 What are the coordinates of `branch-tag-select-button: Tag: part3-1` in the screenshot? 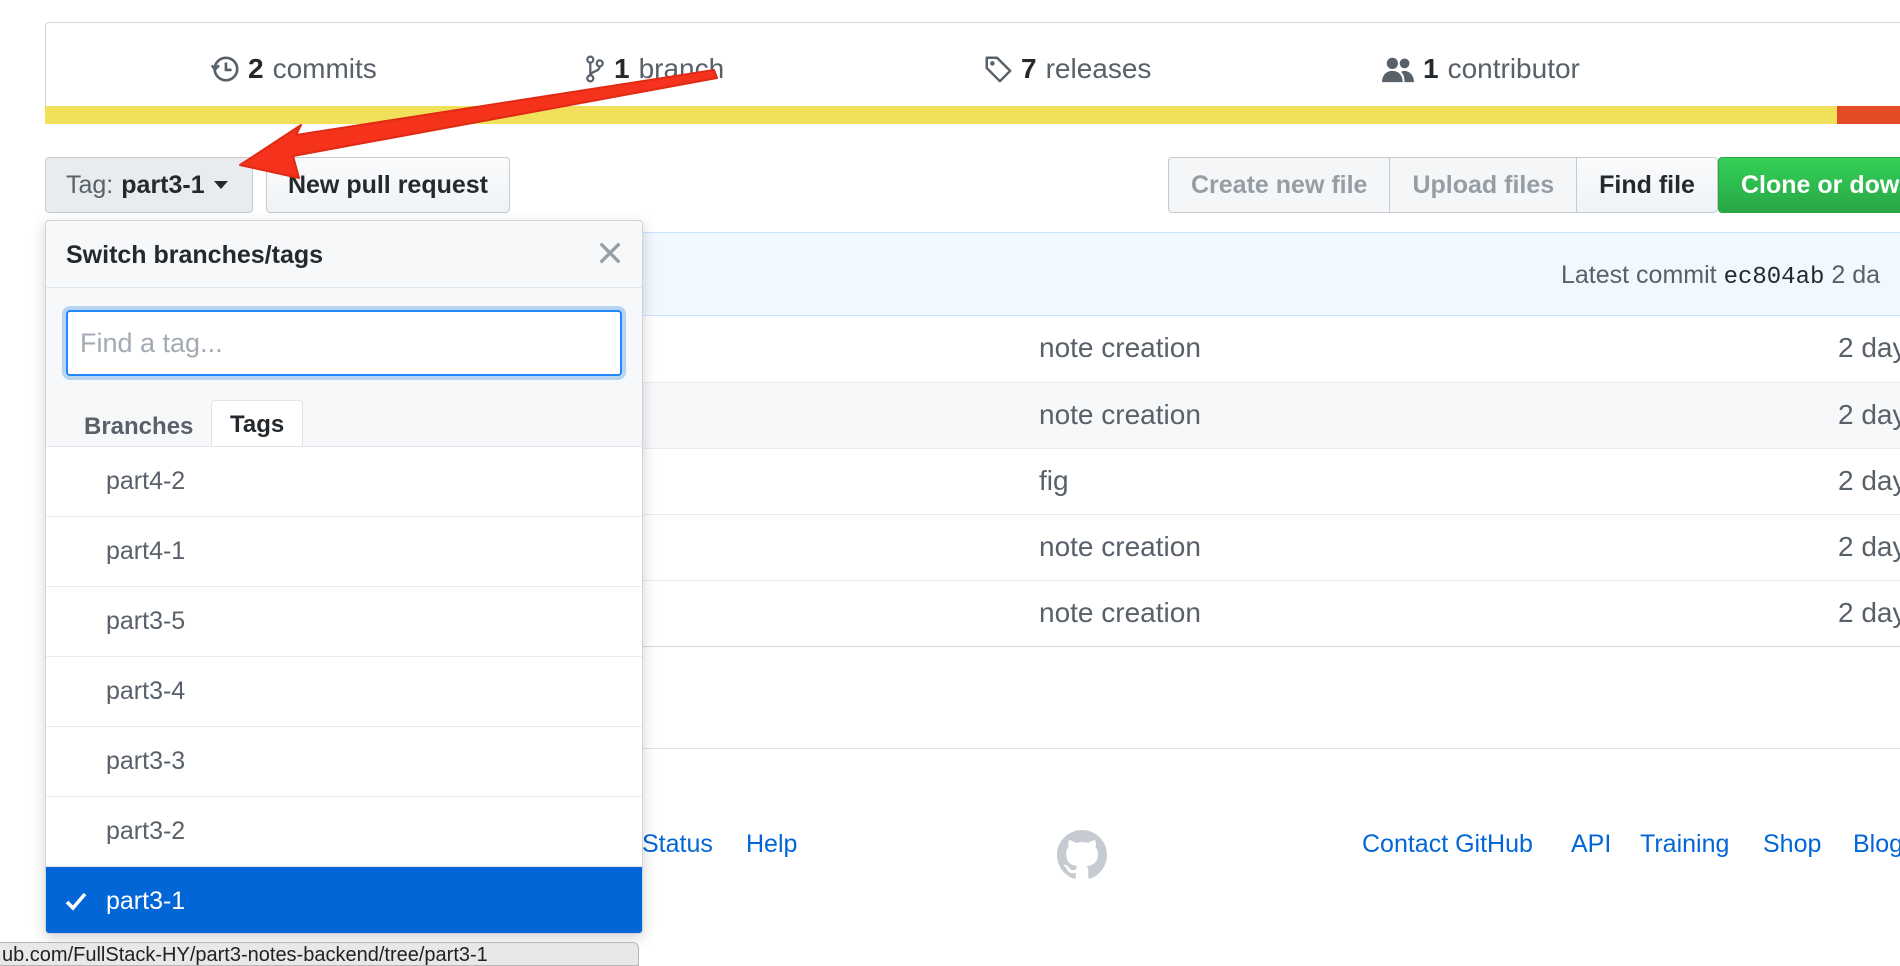 It's located at (149, 185).